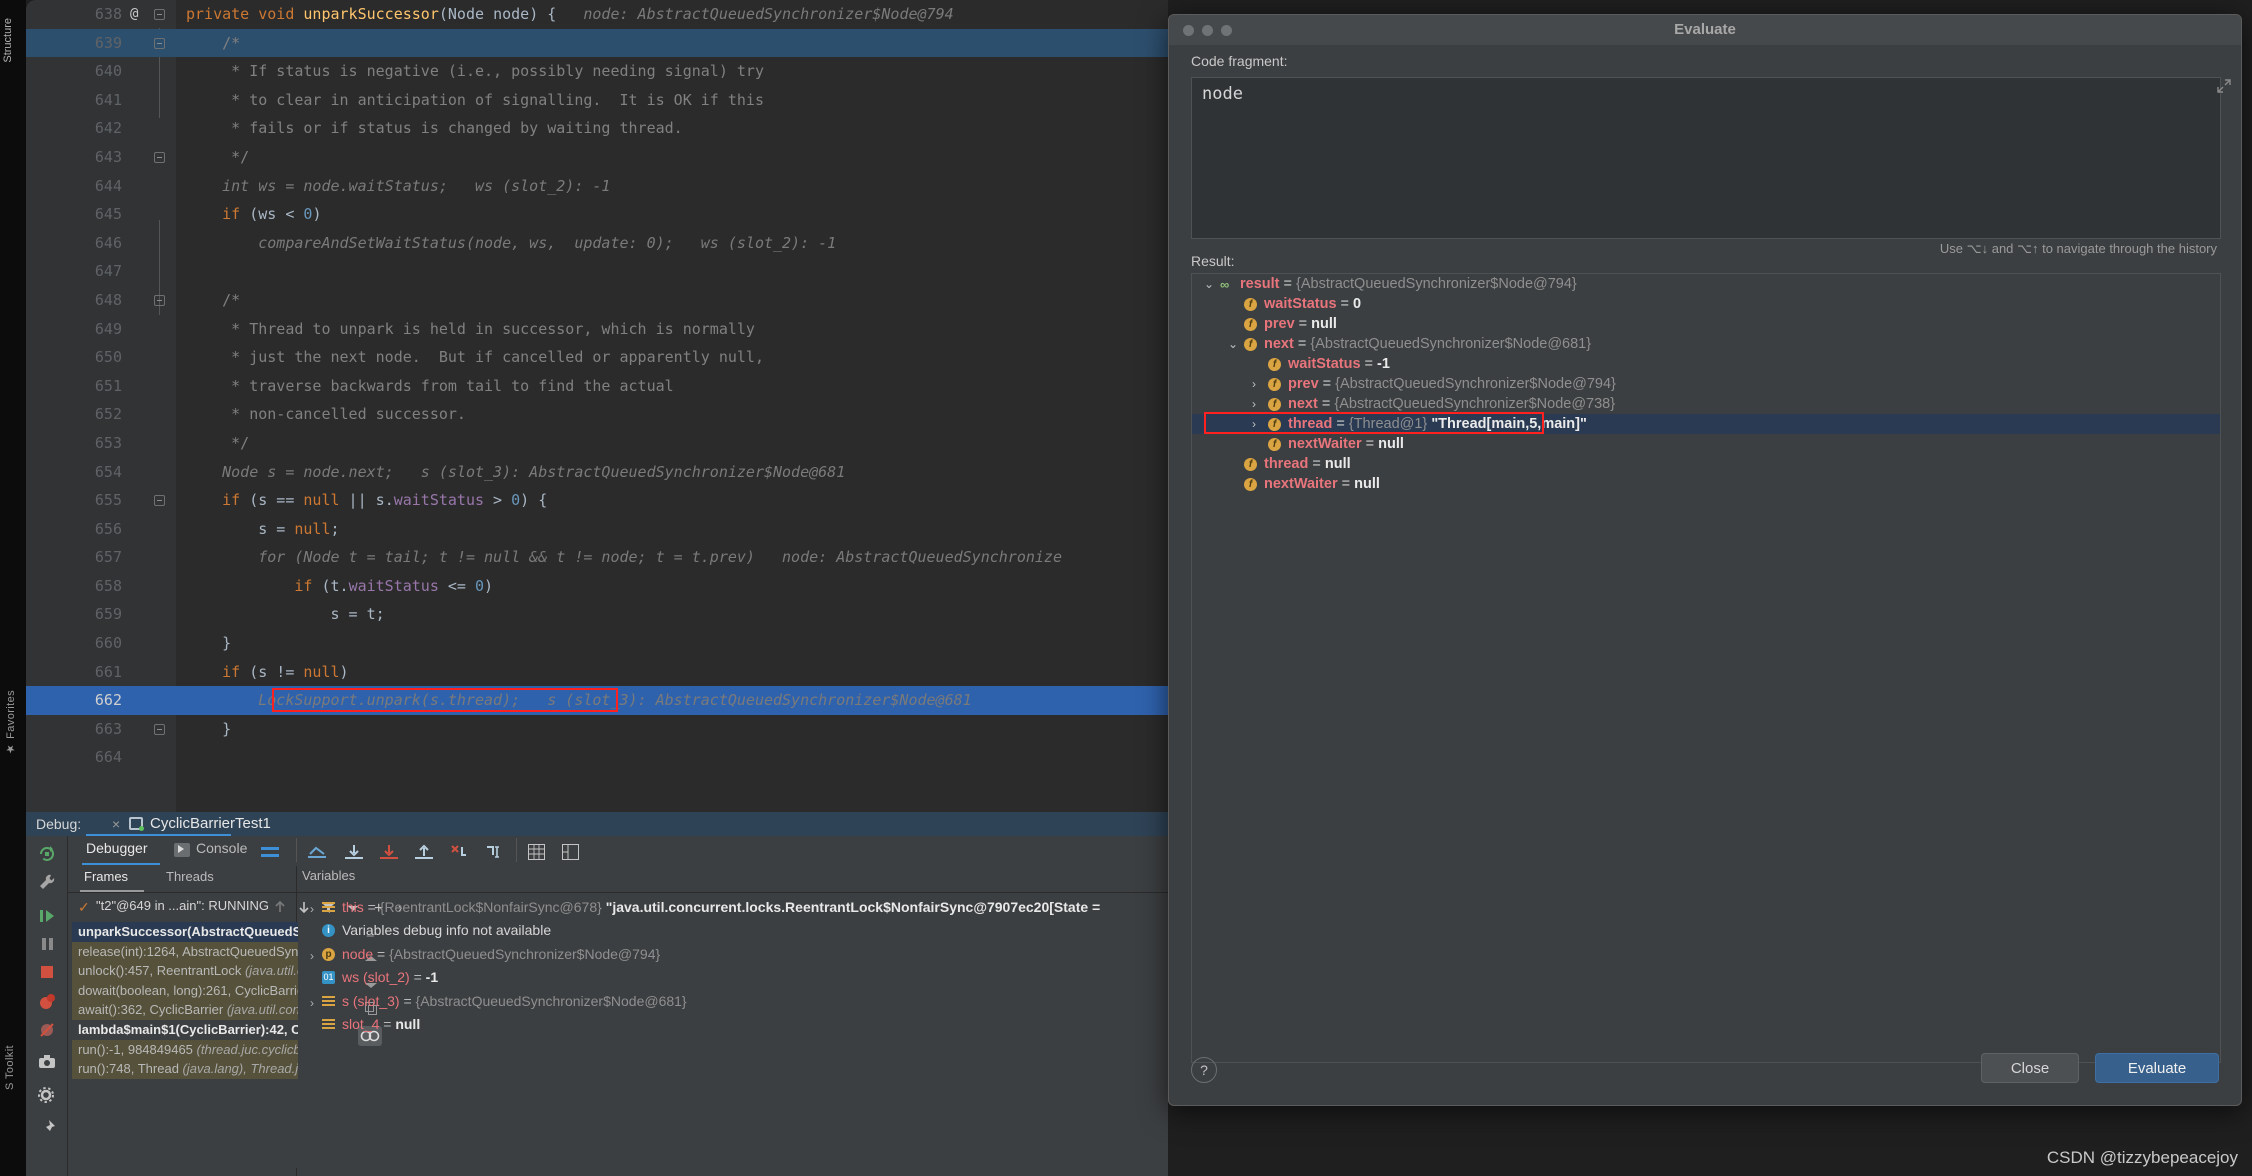  What do you see at coordinates (597, 157) in the screenshot?
I see `code-line: 643 */` at bounding box center [597, 157].